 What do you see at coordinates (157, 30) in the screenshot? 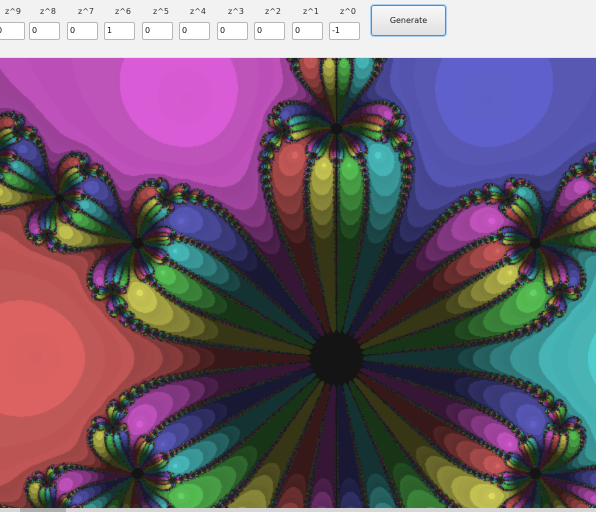
I see `coef-z5-input` at bounding box center [157, 30].